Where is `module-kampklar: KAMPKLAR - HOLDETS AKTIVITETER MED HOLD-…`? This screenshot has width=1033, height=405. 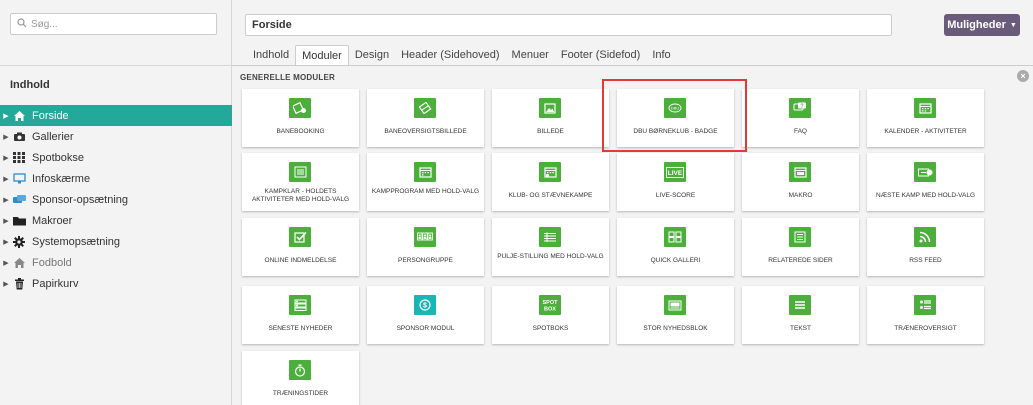
module-kampklar: KAMPKLAR - HOLDETS AKTIVITETER MED HOLD-… is located at coordinates (300, 182).